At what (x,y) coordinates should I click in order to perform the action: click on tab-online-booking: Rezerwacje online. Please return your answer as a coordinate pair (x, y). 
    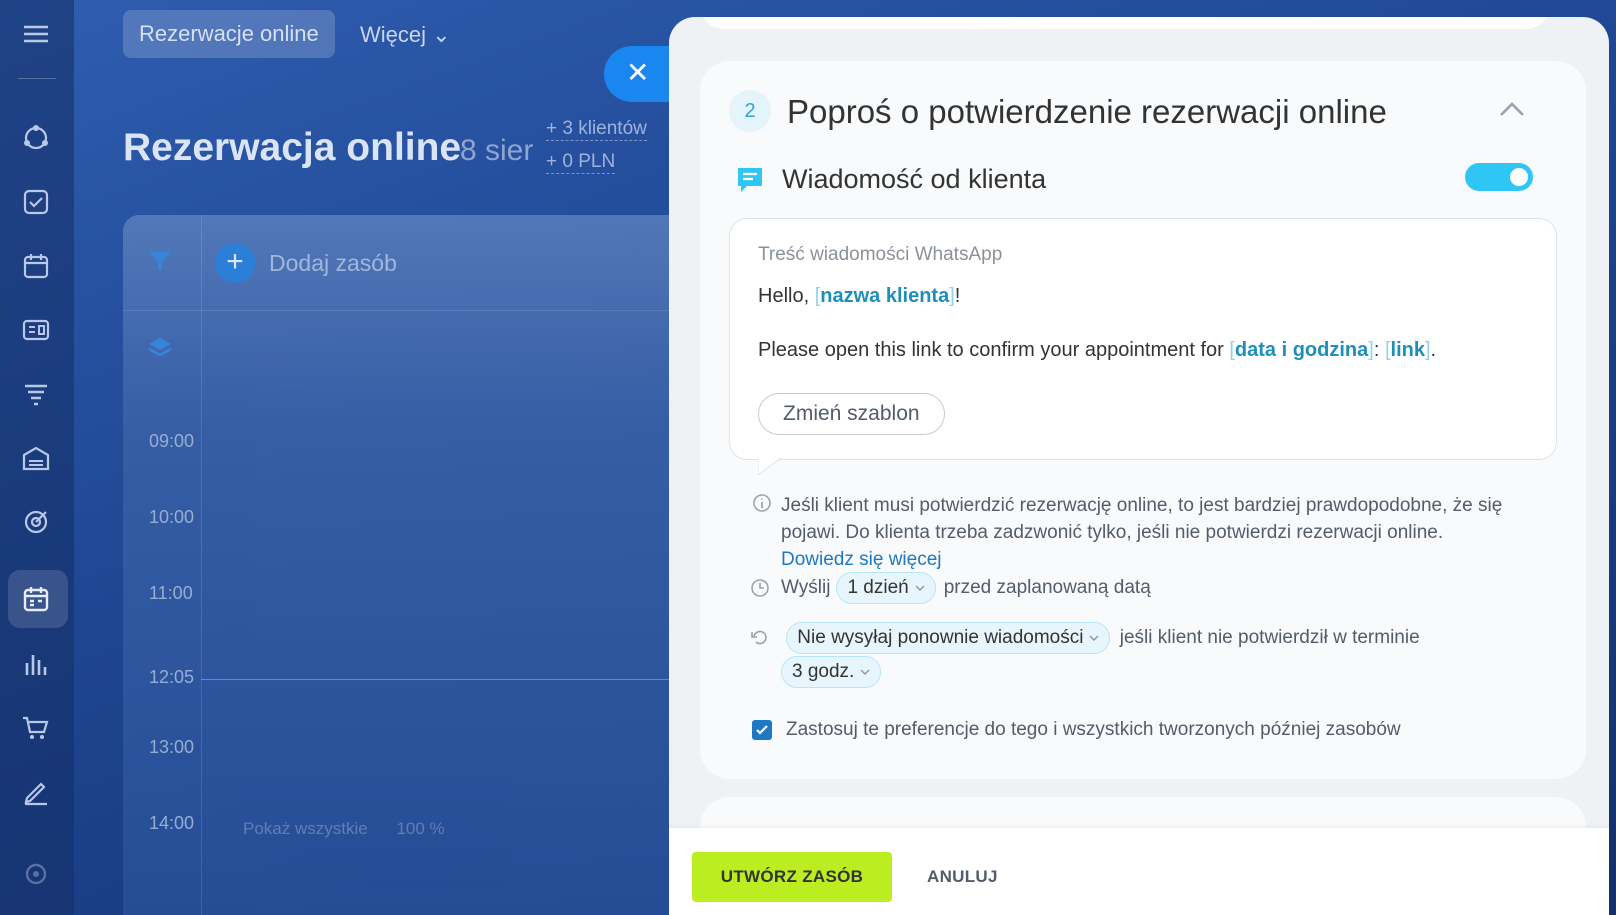
    Looking at the image, I should click on (229, 34).